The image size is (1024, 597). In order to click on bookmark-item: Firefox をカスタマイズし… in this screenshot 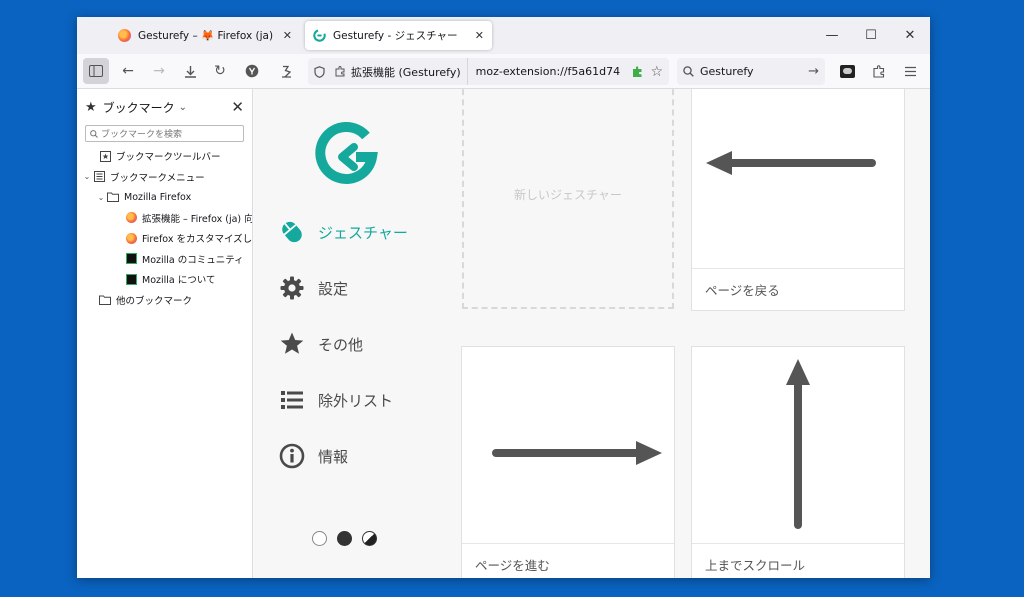, I will do `click(164, 238)`.